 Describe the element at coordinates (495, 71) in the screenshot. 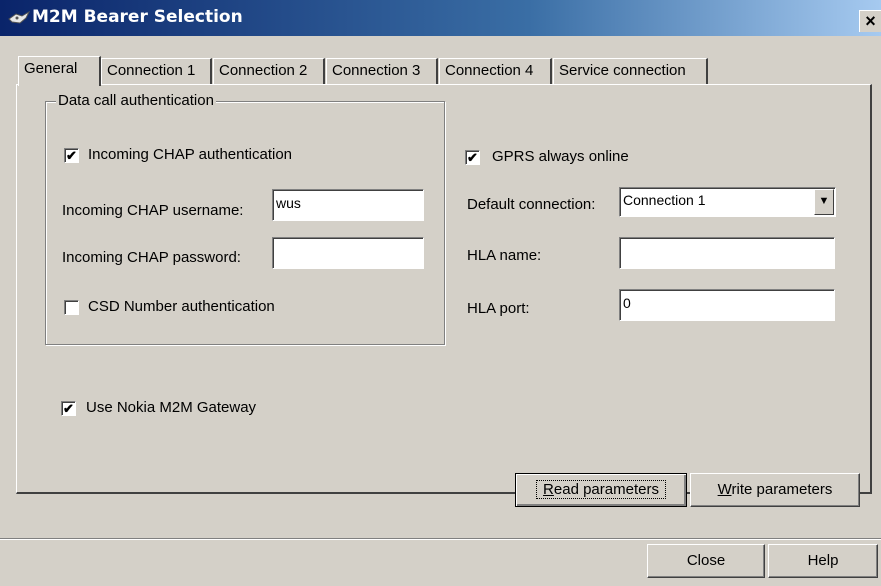

I see `tab-connection-4: Connection 4` at that location.